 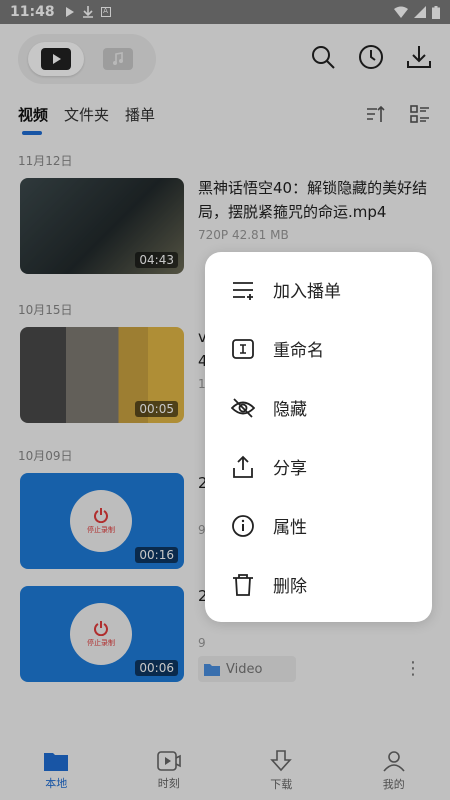 I want to click on share-icon, so click(x=243, y=466).